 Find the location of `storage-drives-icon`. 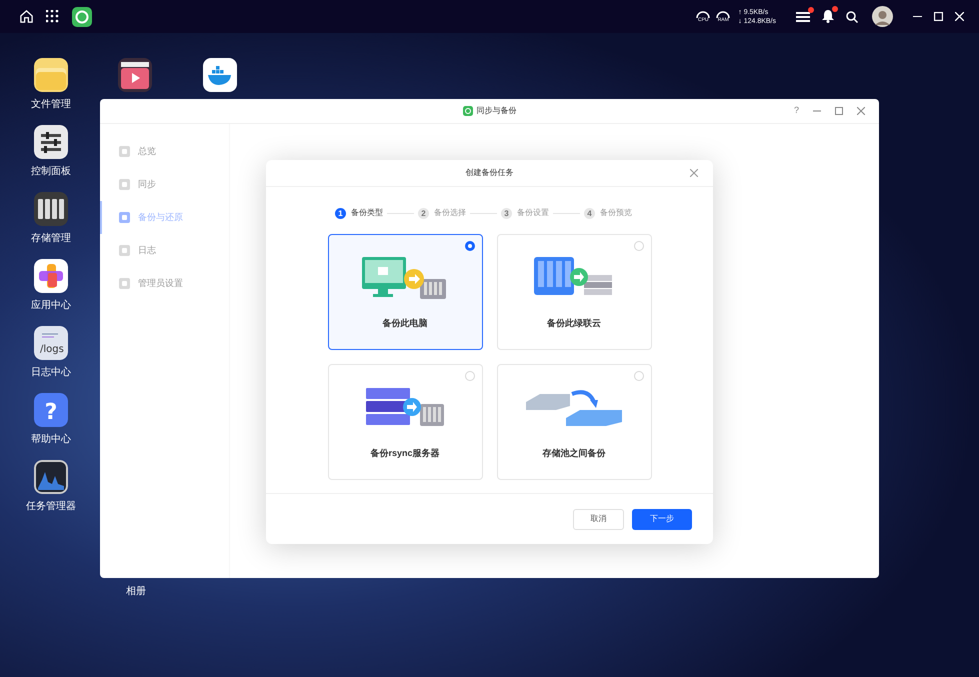

storage-drives-icon is located at coordinates (51, 209).